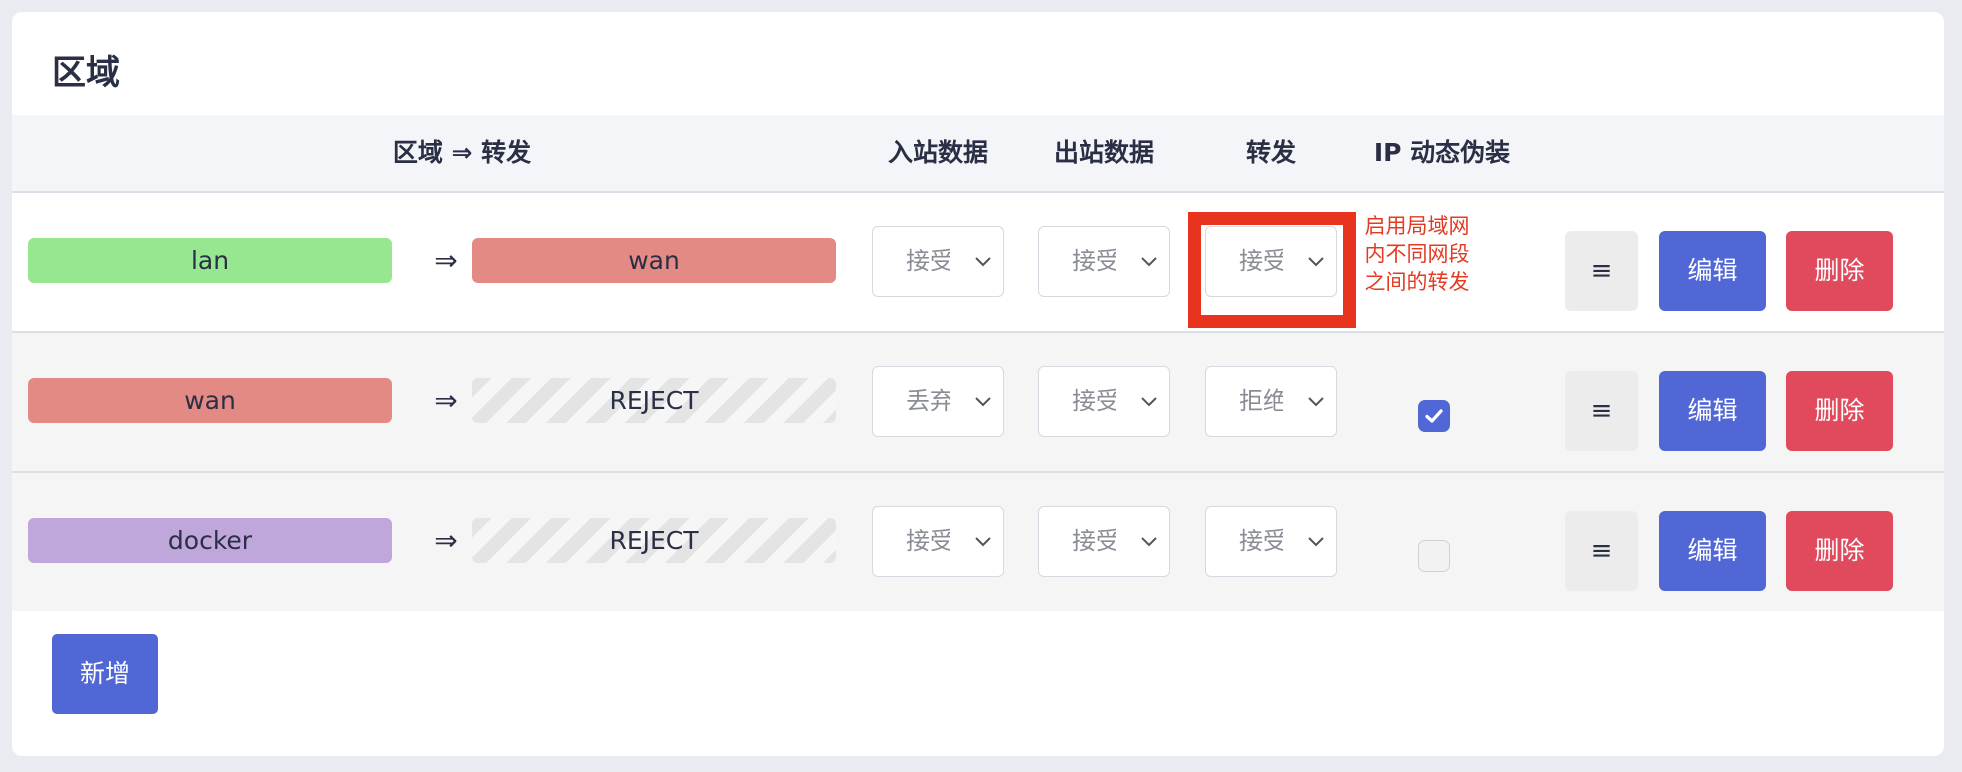 This screenshot has width=1962, height=772. What do you see at coordinates (210, 260) in the screenshot?
I see `zone-badge: lan` at bounding box center [210, 260].